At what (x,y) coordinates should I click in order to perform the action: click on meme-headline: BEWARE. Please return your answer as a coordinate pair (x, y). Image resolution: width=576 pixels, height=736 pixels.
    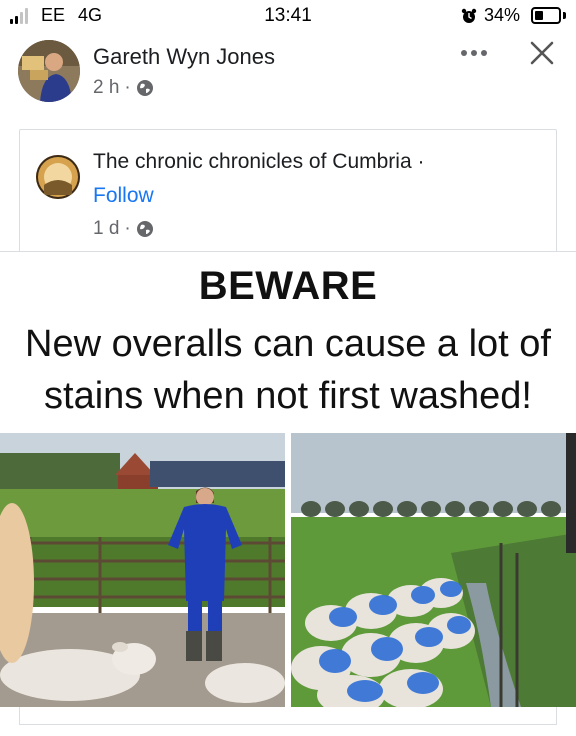
    Looking at the image, I should click on (288, 286).